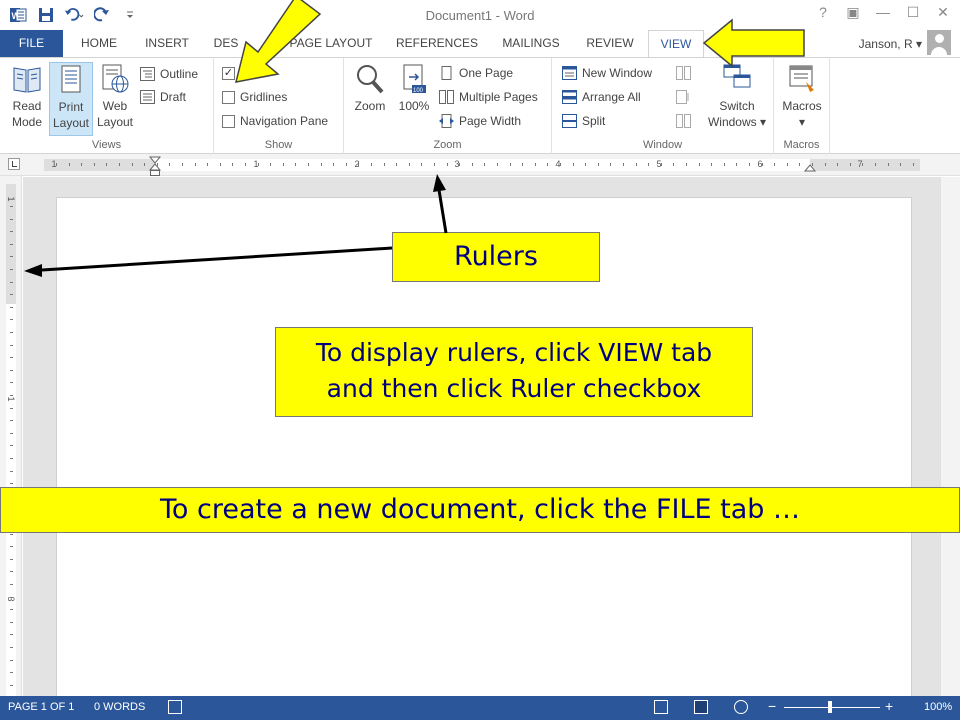 This screenshot has width=960, height=720. What do you see at coordinates (226, 43) in the screenshot?
I see `tab-design: DES` at bounding box center [226, 43].